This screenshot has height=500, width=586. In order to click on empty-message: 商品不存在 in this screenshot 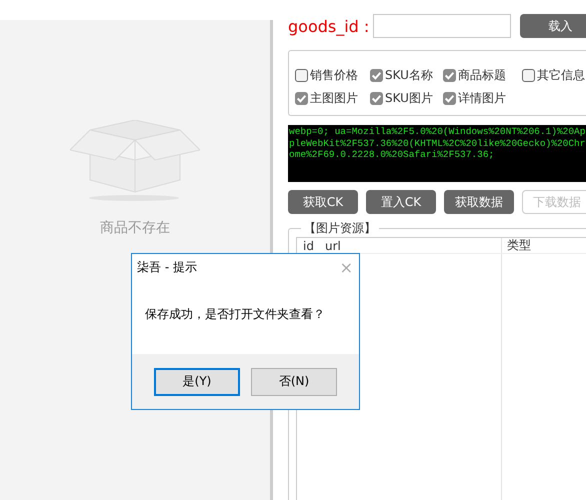, I will do `click(135, 228)`.